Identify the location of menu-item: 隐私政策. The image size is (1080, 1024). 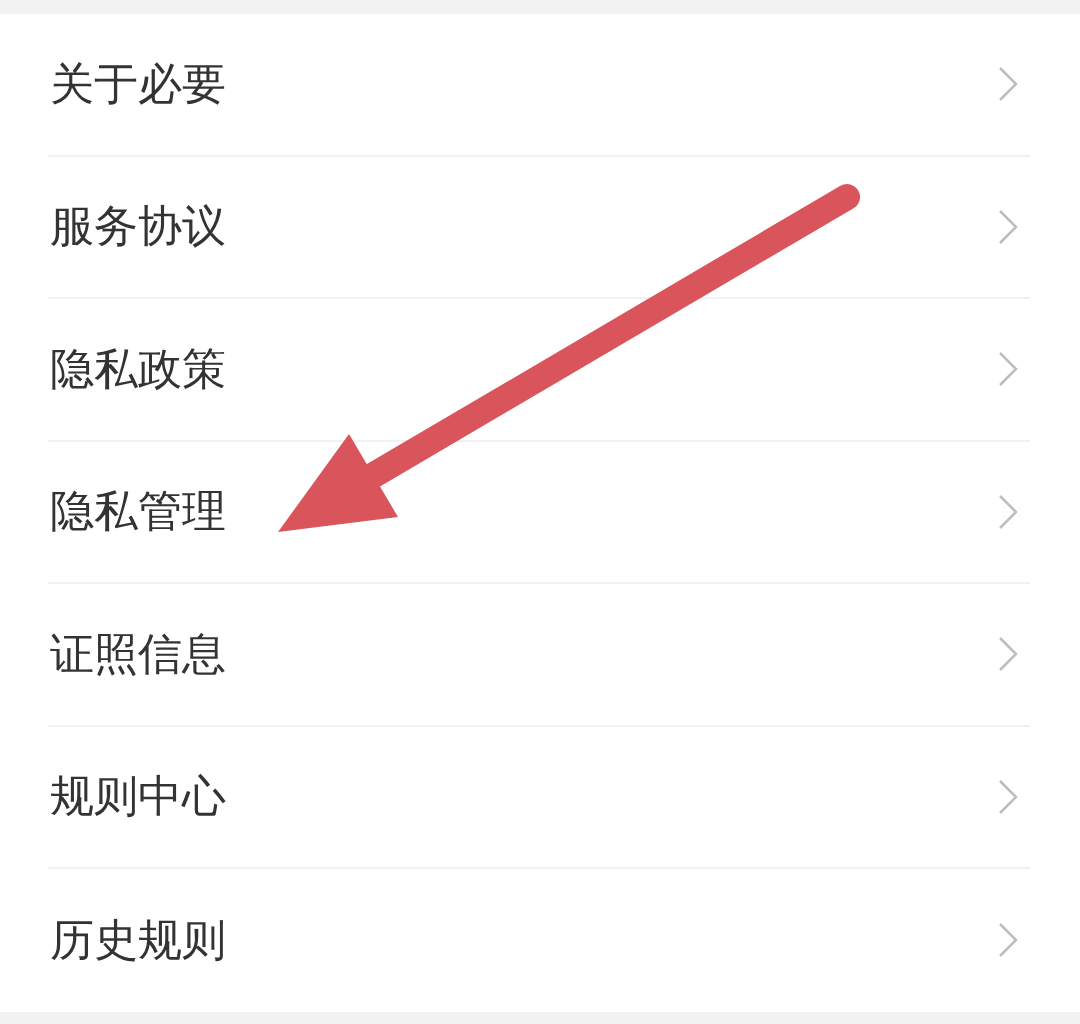
(539, 370).